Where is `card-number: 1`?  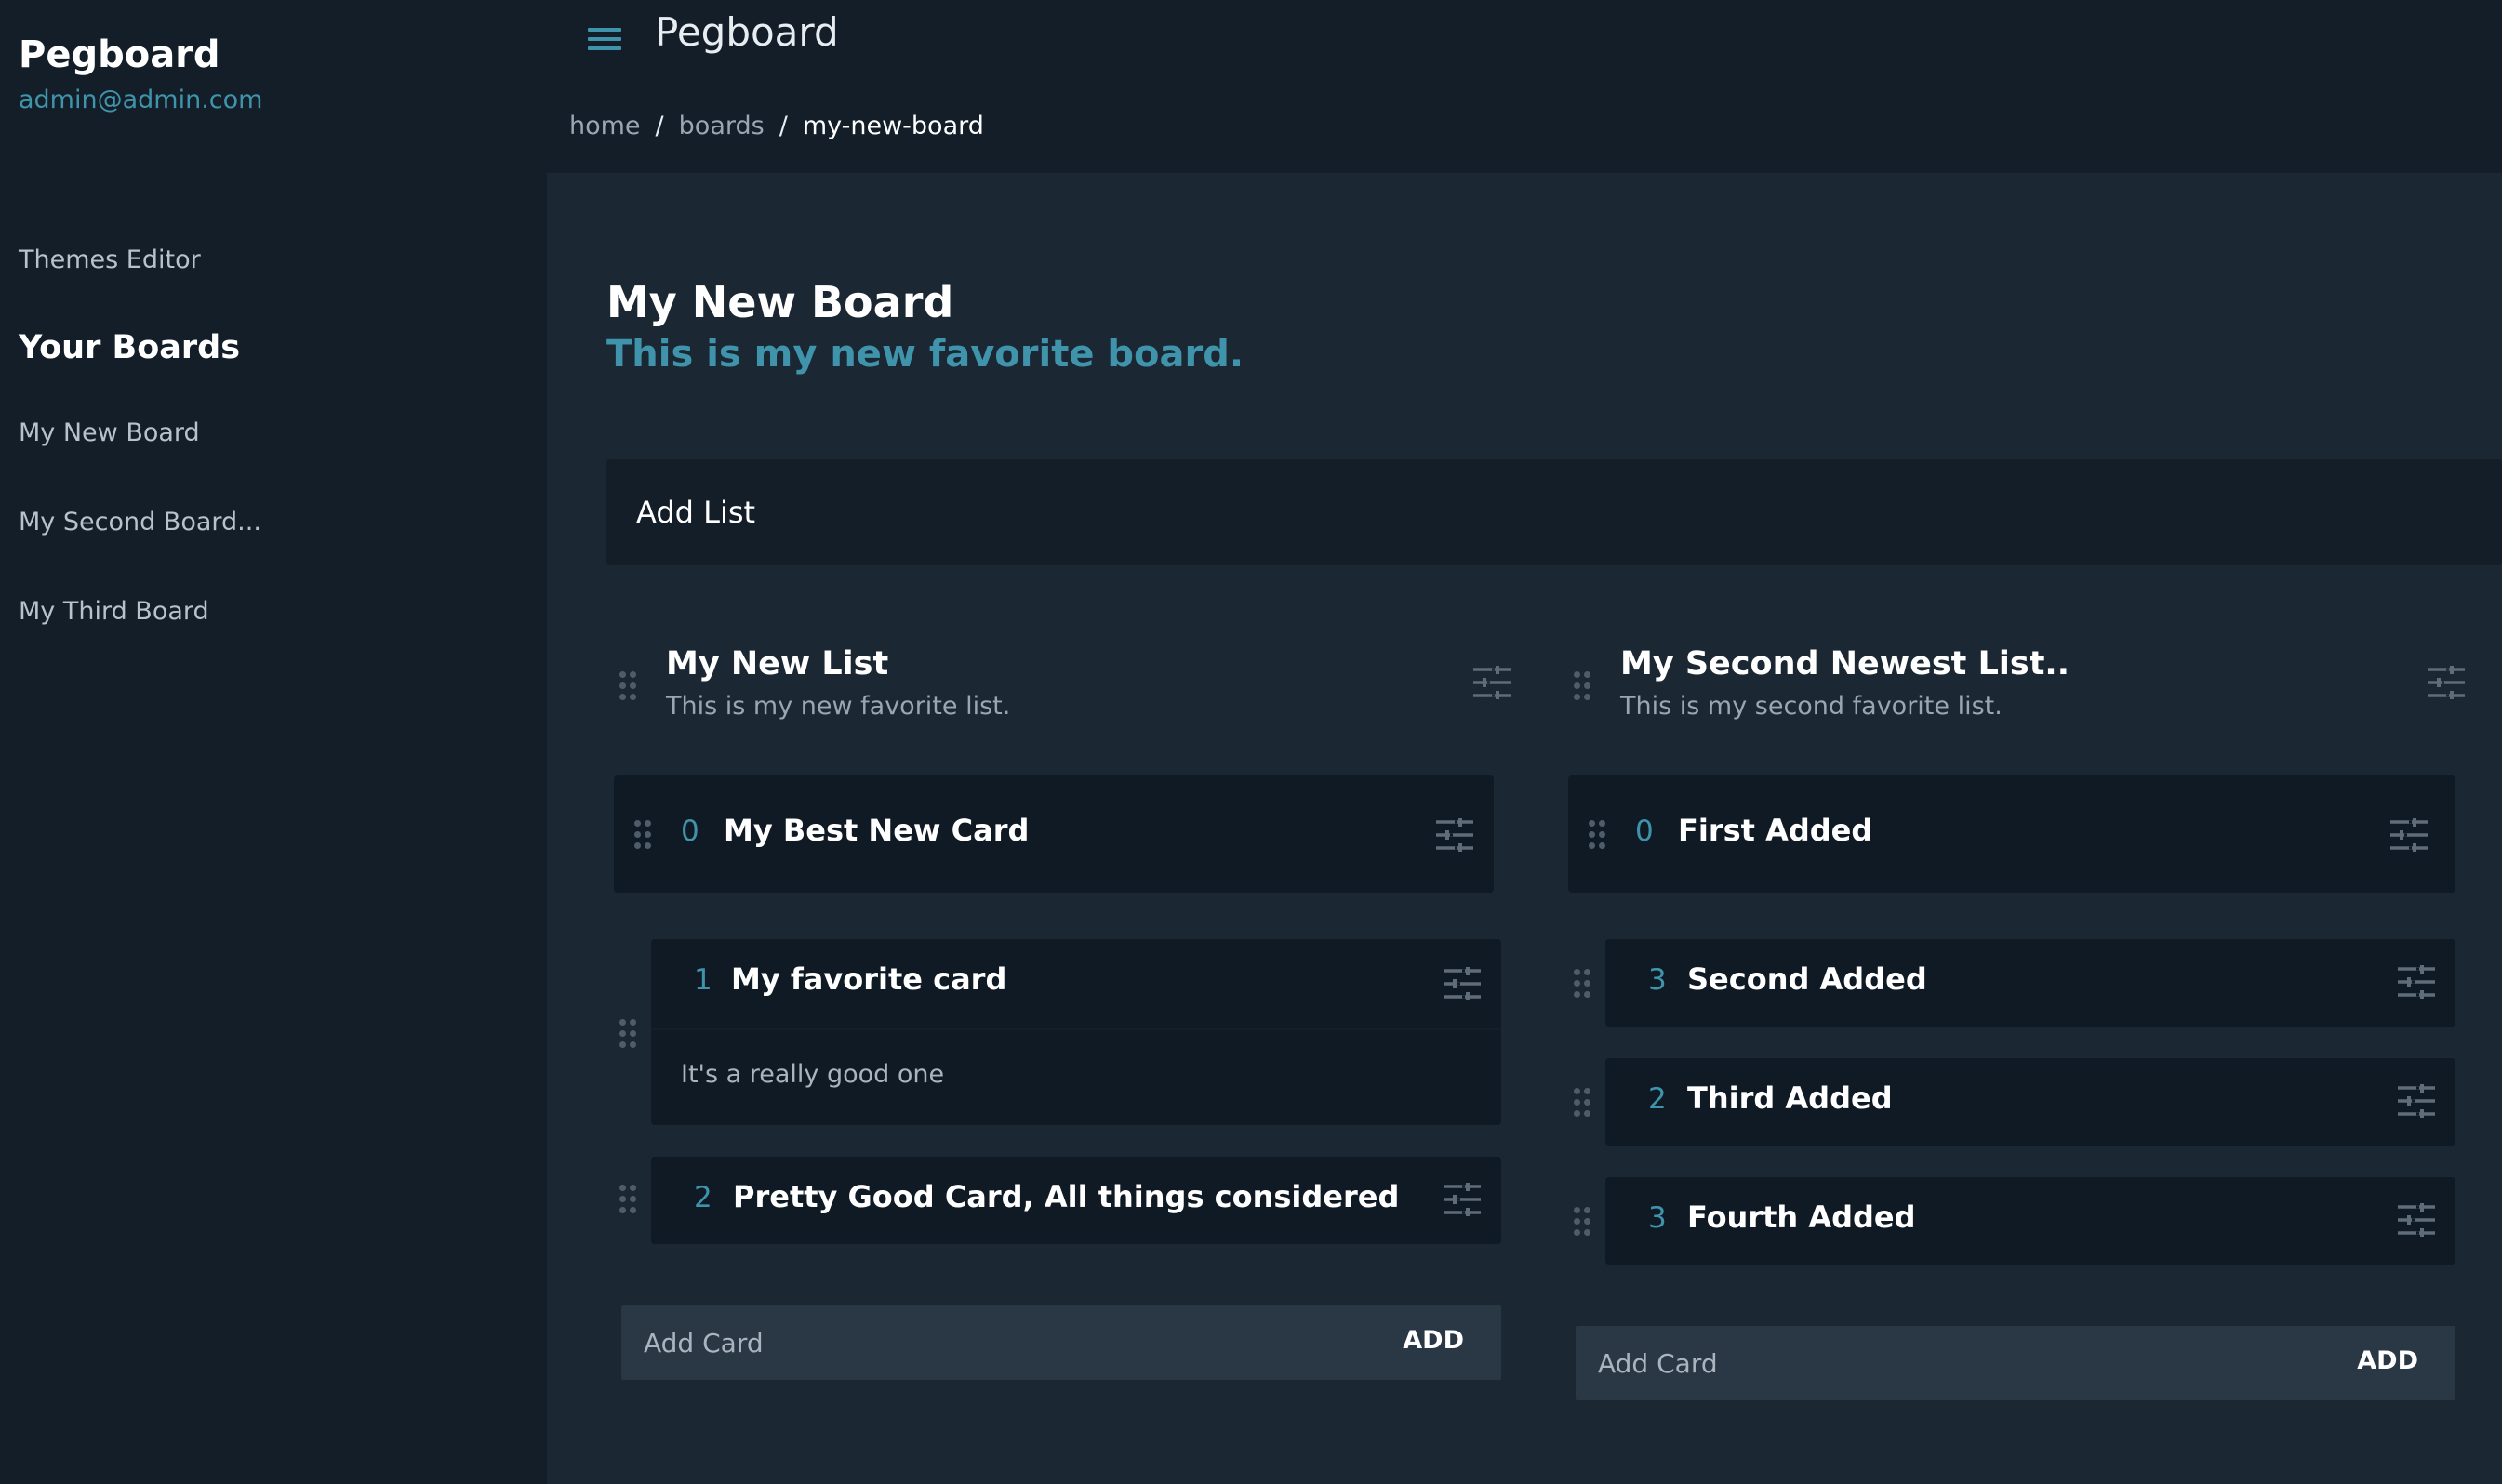 card-number: 1 is located at coordinates (703, 980).